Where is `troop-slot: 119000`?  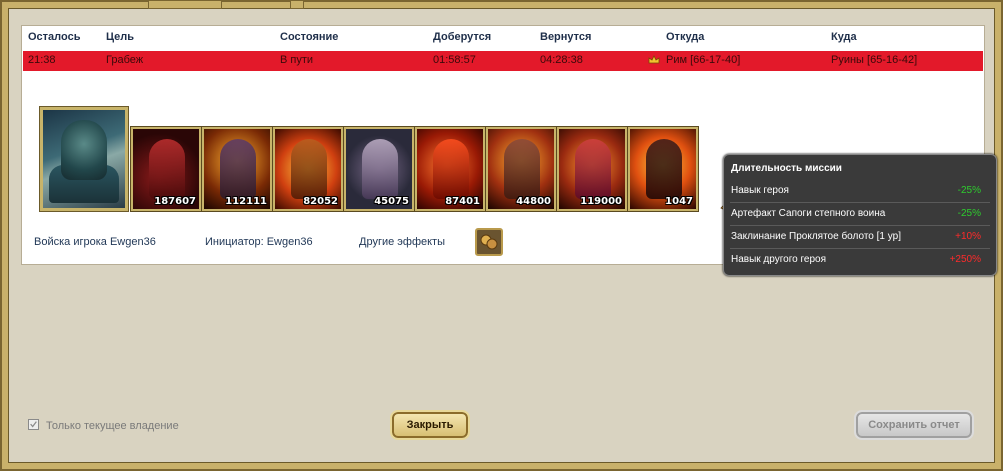
troop-slot: 119000 is located at coordinates (592, 169).